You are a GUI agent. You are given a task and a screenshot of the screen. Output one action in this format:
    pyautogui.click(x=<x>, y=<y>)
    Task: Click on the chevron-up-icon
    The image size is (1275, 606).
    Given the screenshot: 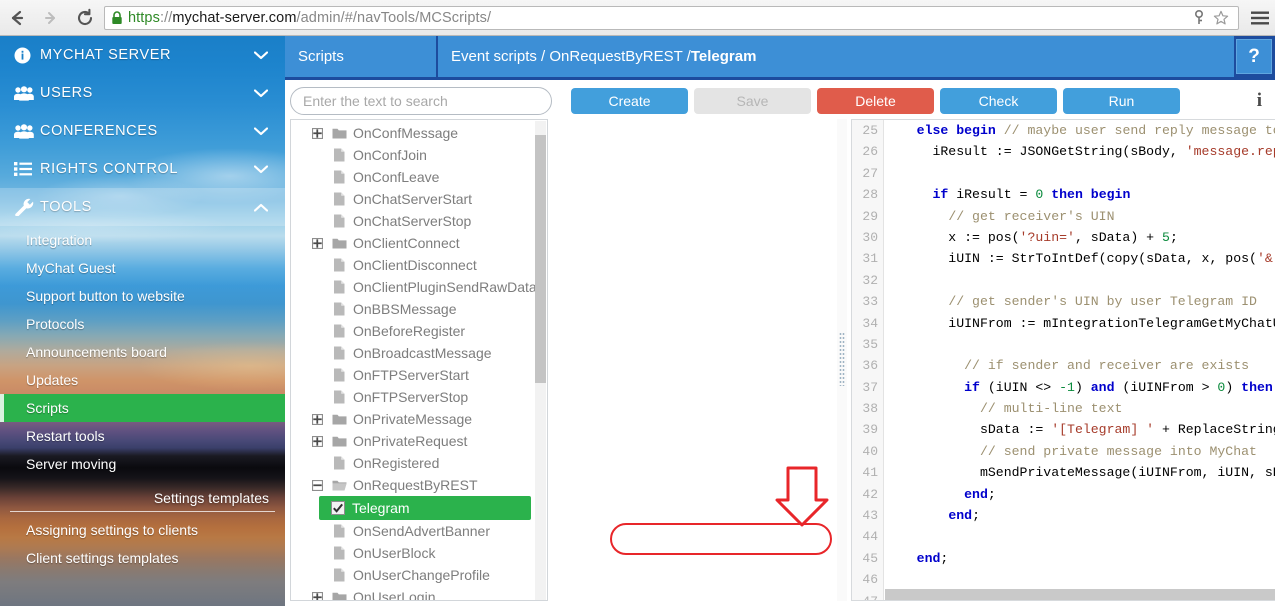 What is the action you would take?
    pyautogui.click(x=261, y=207)
    